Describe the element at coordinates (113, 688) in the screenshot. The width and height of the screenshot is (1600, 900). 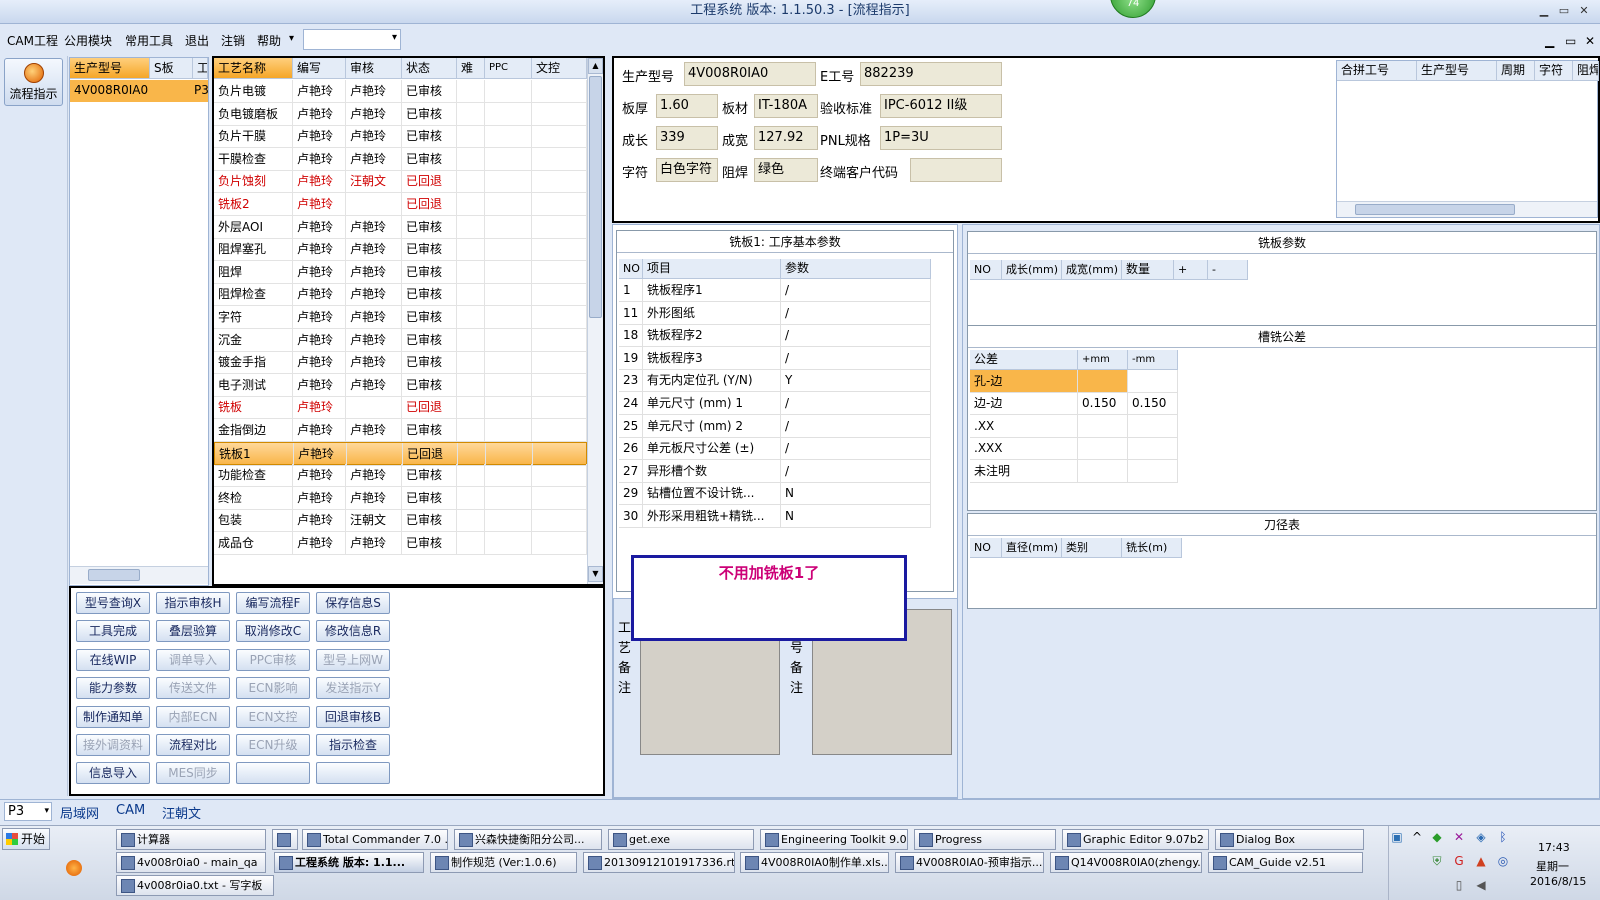
I see `action-button: 能力参数` at that location.